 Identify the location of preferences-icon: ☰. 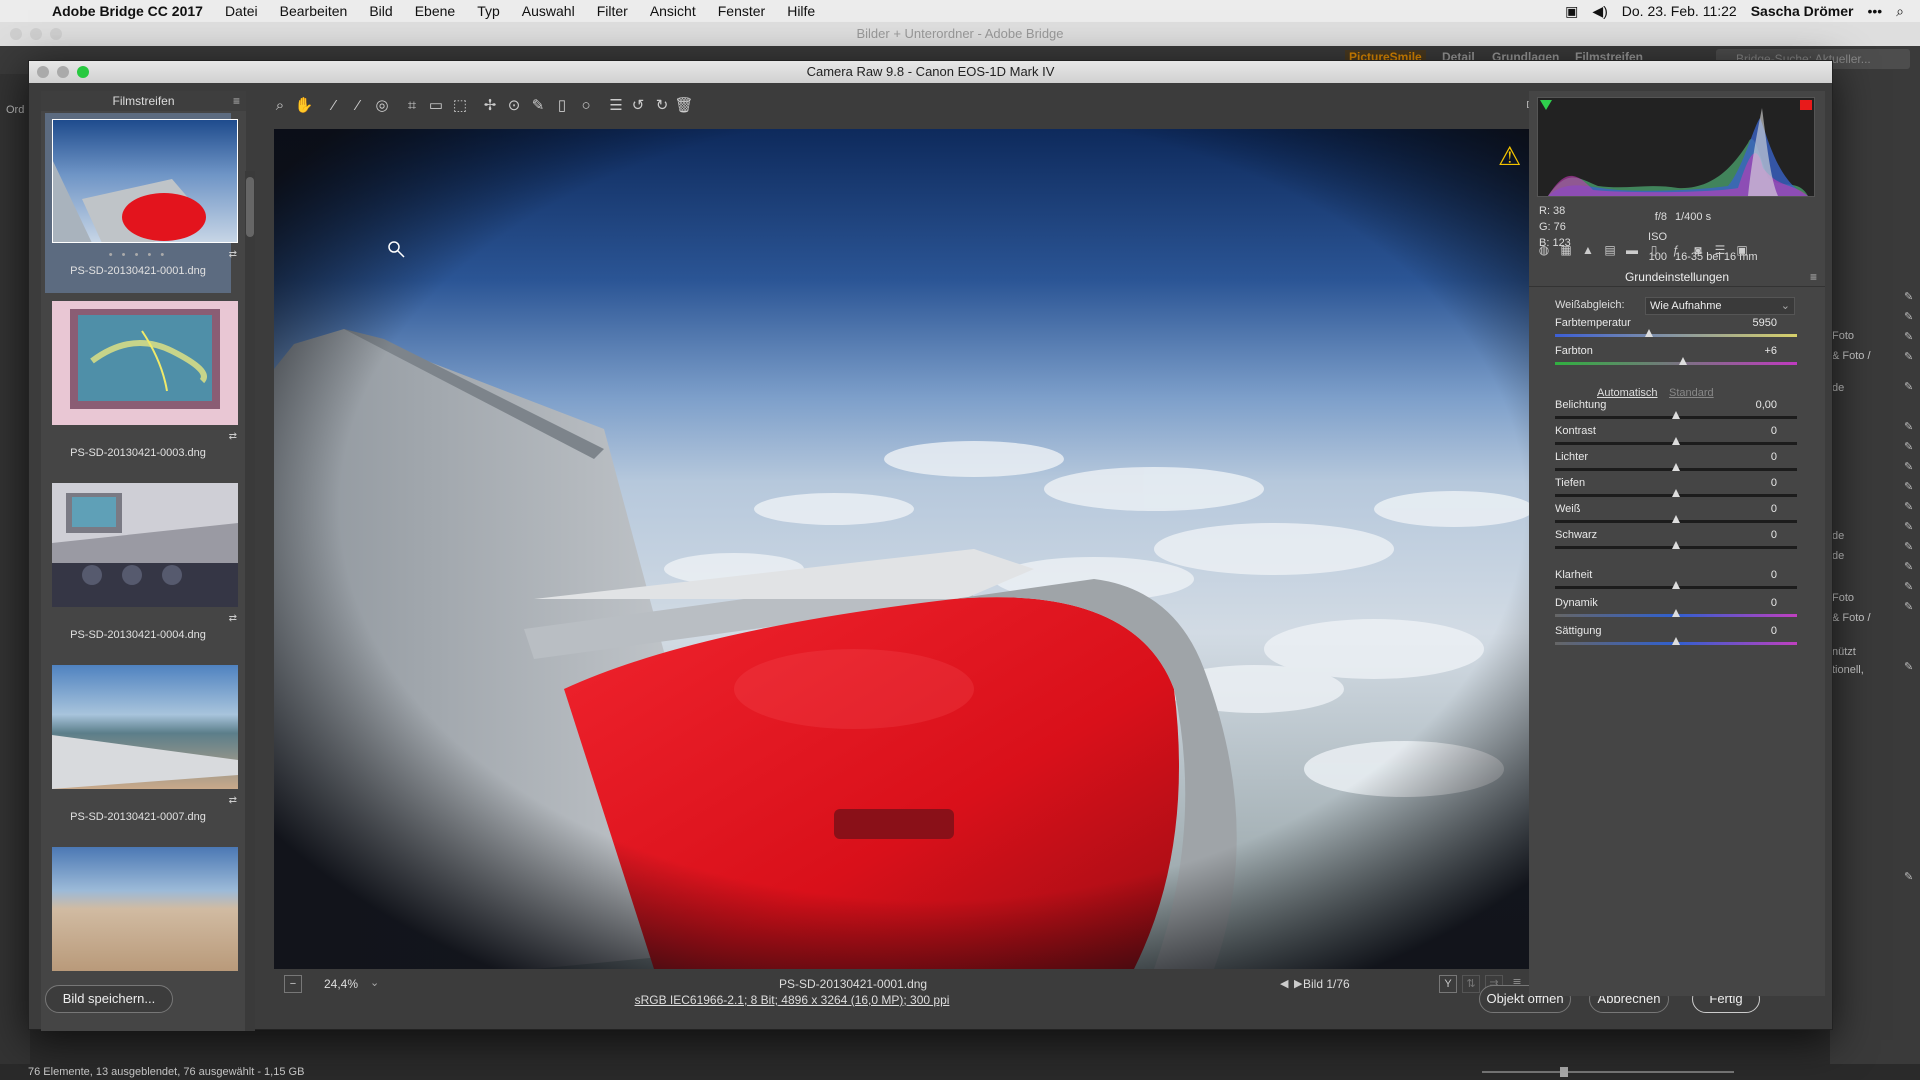
(616, 106).